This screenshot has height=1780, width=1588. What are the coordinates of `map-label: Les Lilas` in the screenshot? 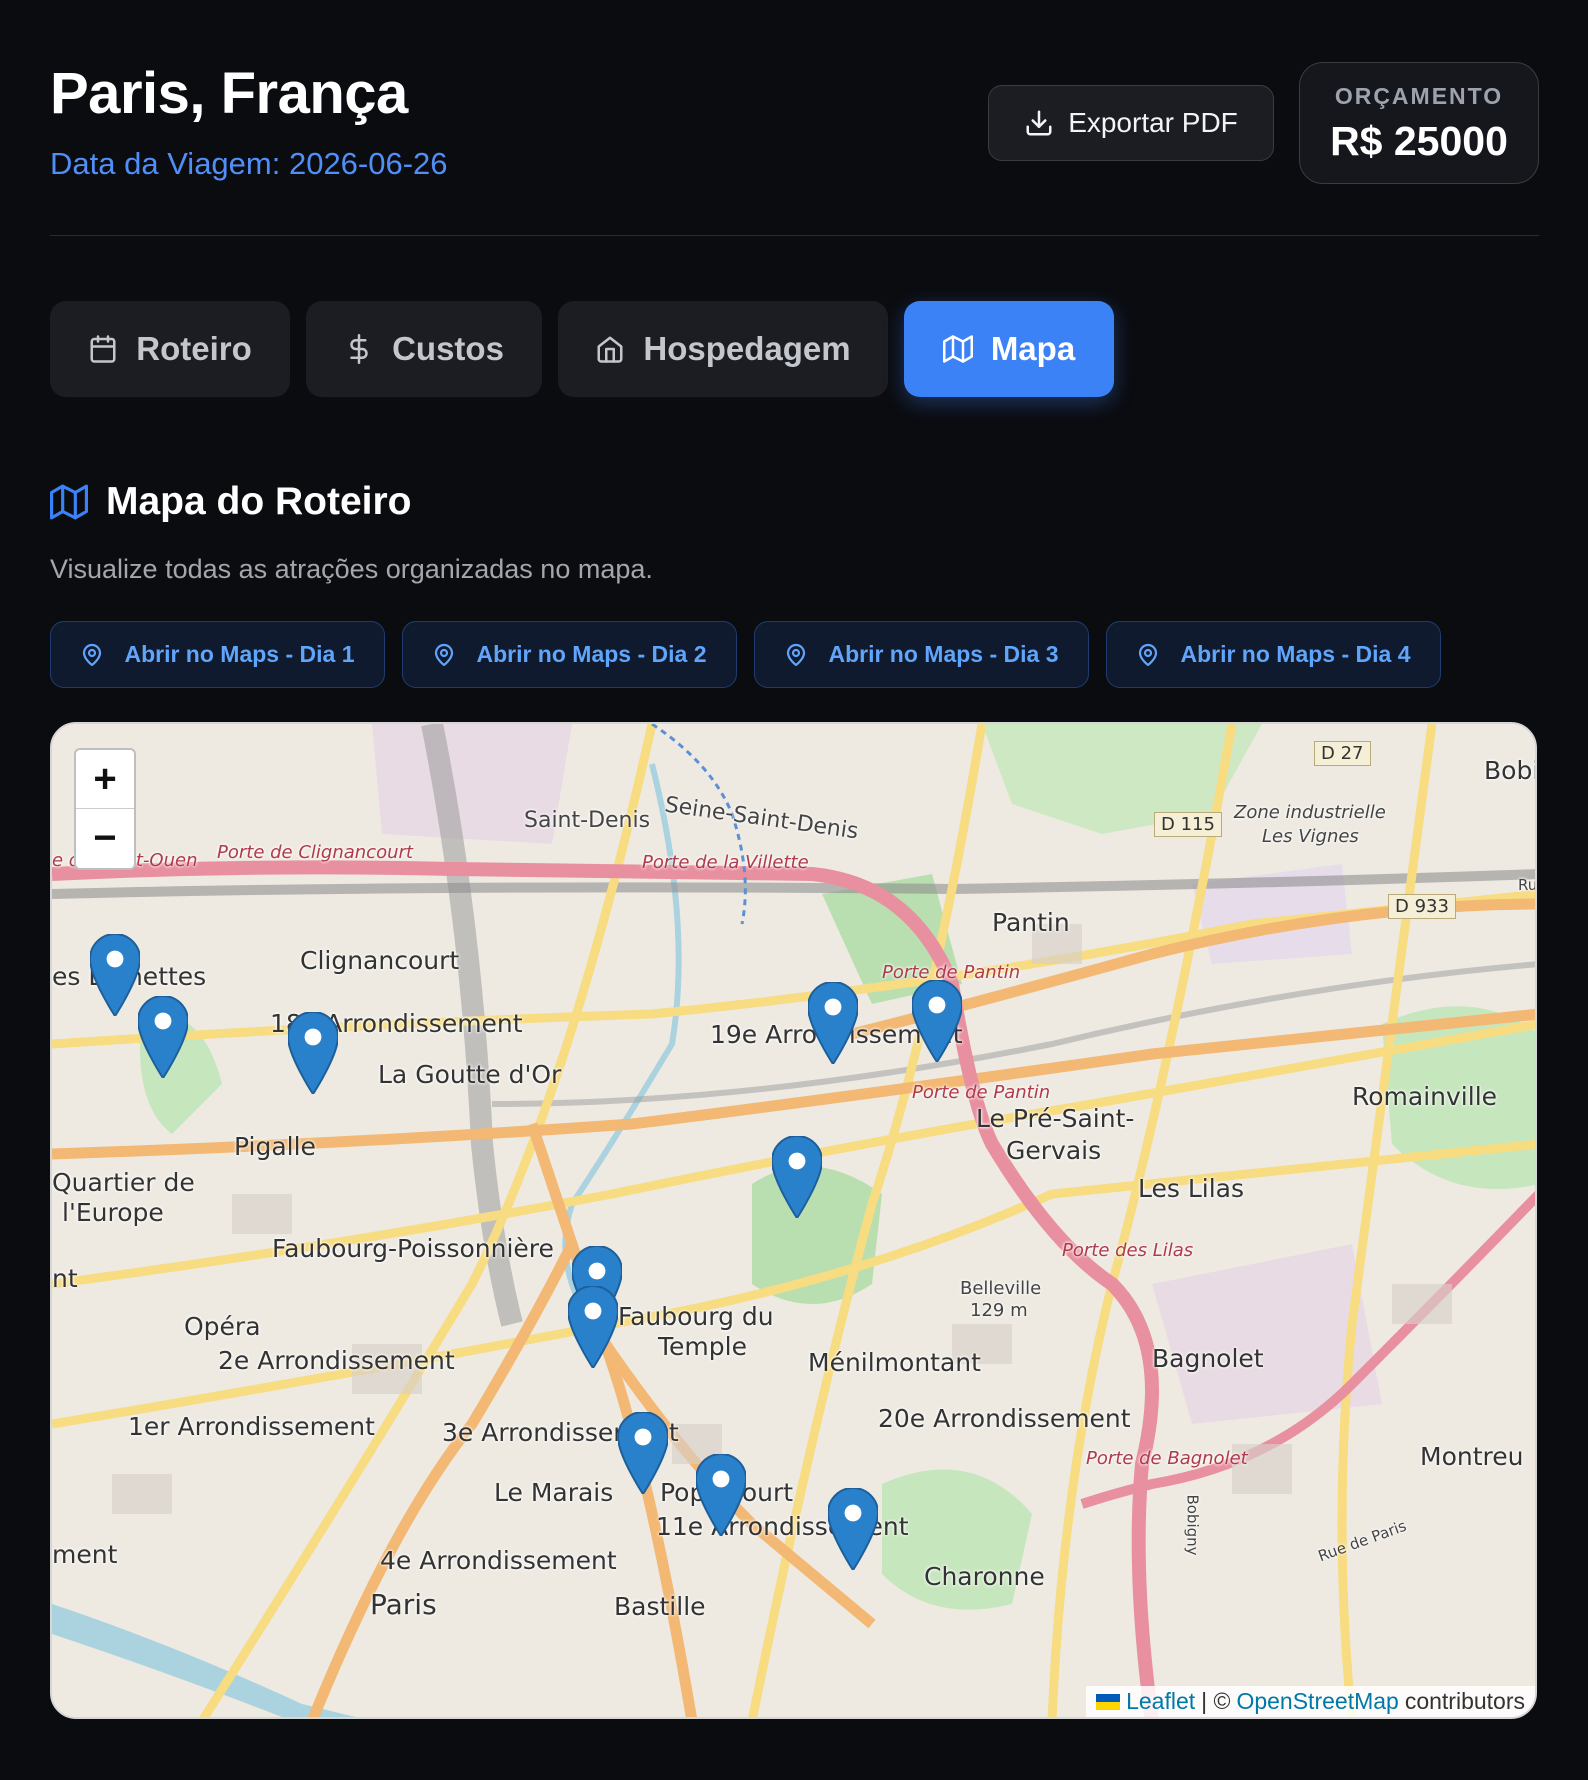 It's located at (1191, 1188).